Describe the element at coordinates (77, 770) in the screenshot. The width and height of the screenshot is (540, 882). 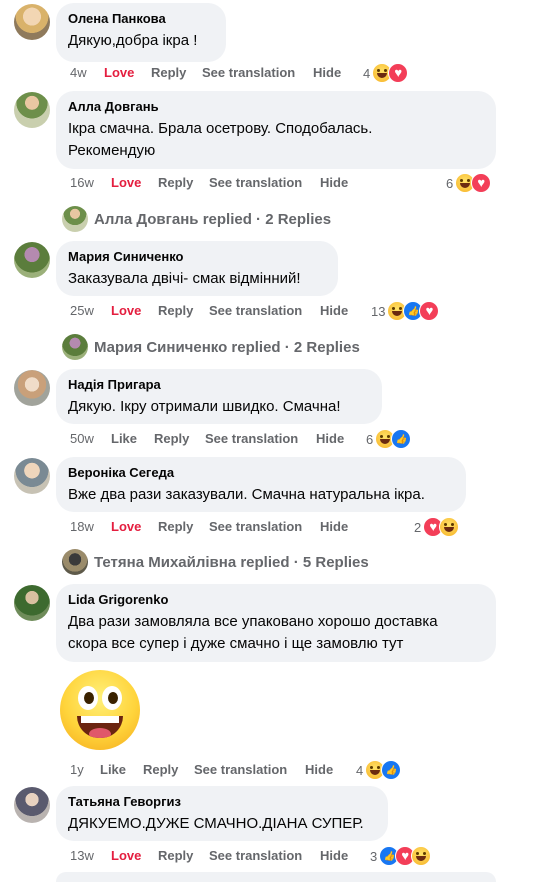
I see `comment-time: 1y` at that location.